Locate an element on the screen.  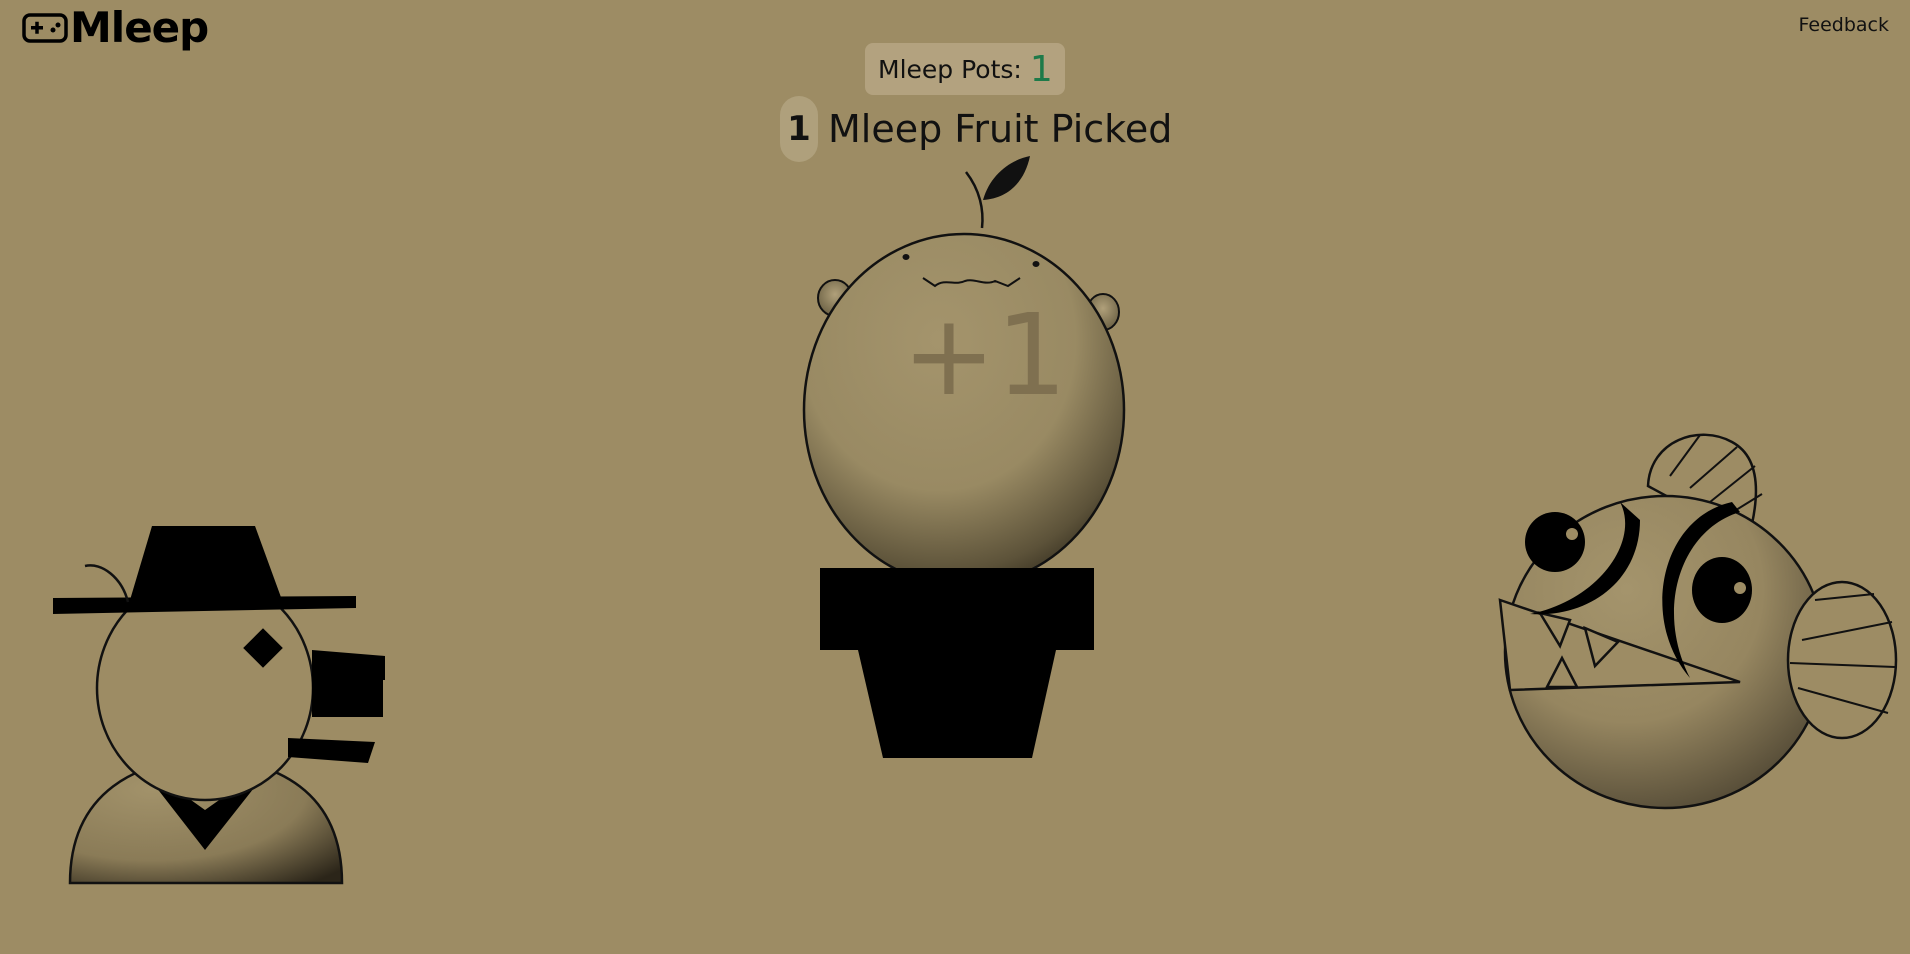
stem is located at coordinates (974, 200).